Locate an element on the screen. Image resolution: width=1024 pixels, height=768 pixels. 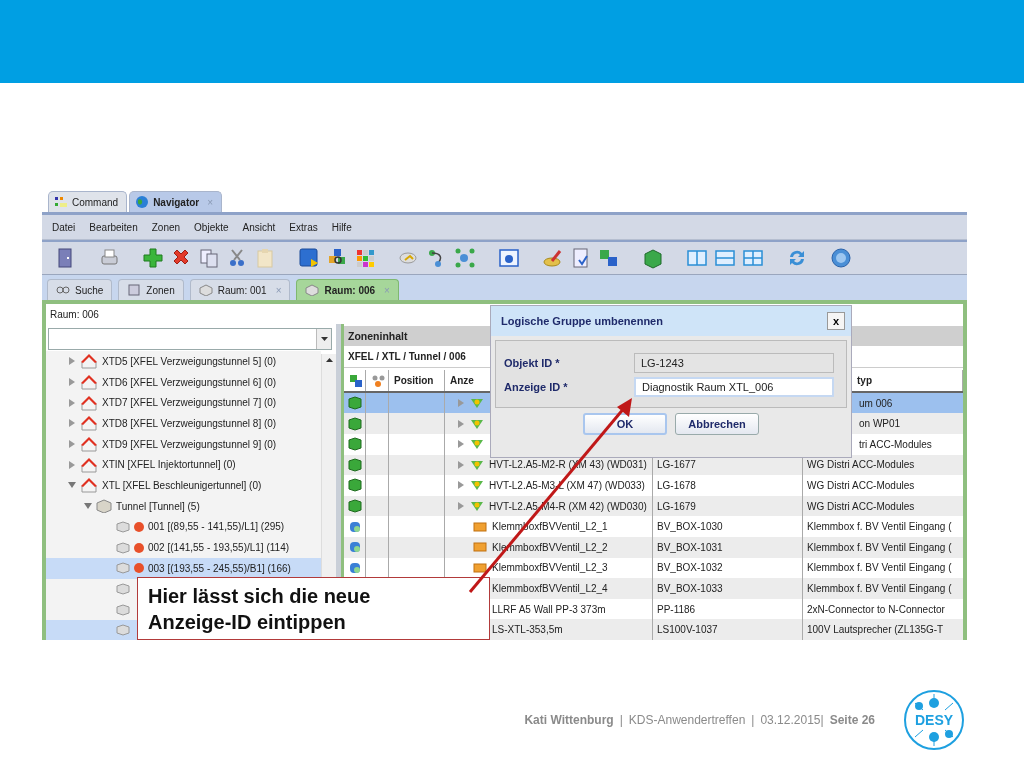
tree-item-label: XTL [XFEL Beschleunigertunnel] (0) is located at coordinates (182, 485).